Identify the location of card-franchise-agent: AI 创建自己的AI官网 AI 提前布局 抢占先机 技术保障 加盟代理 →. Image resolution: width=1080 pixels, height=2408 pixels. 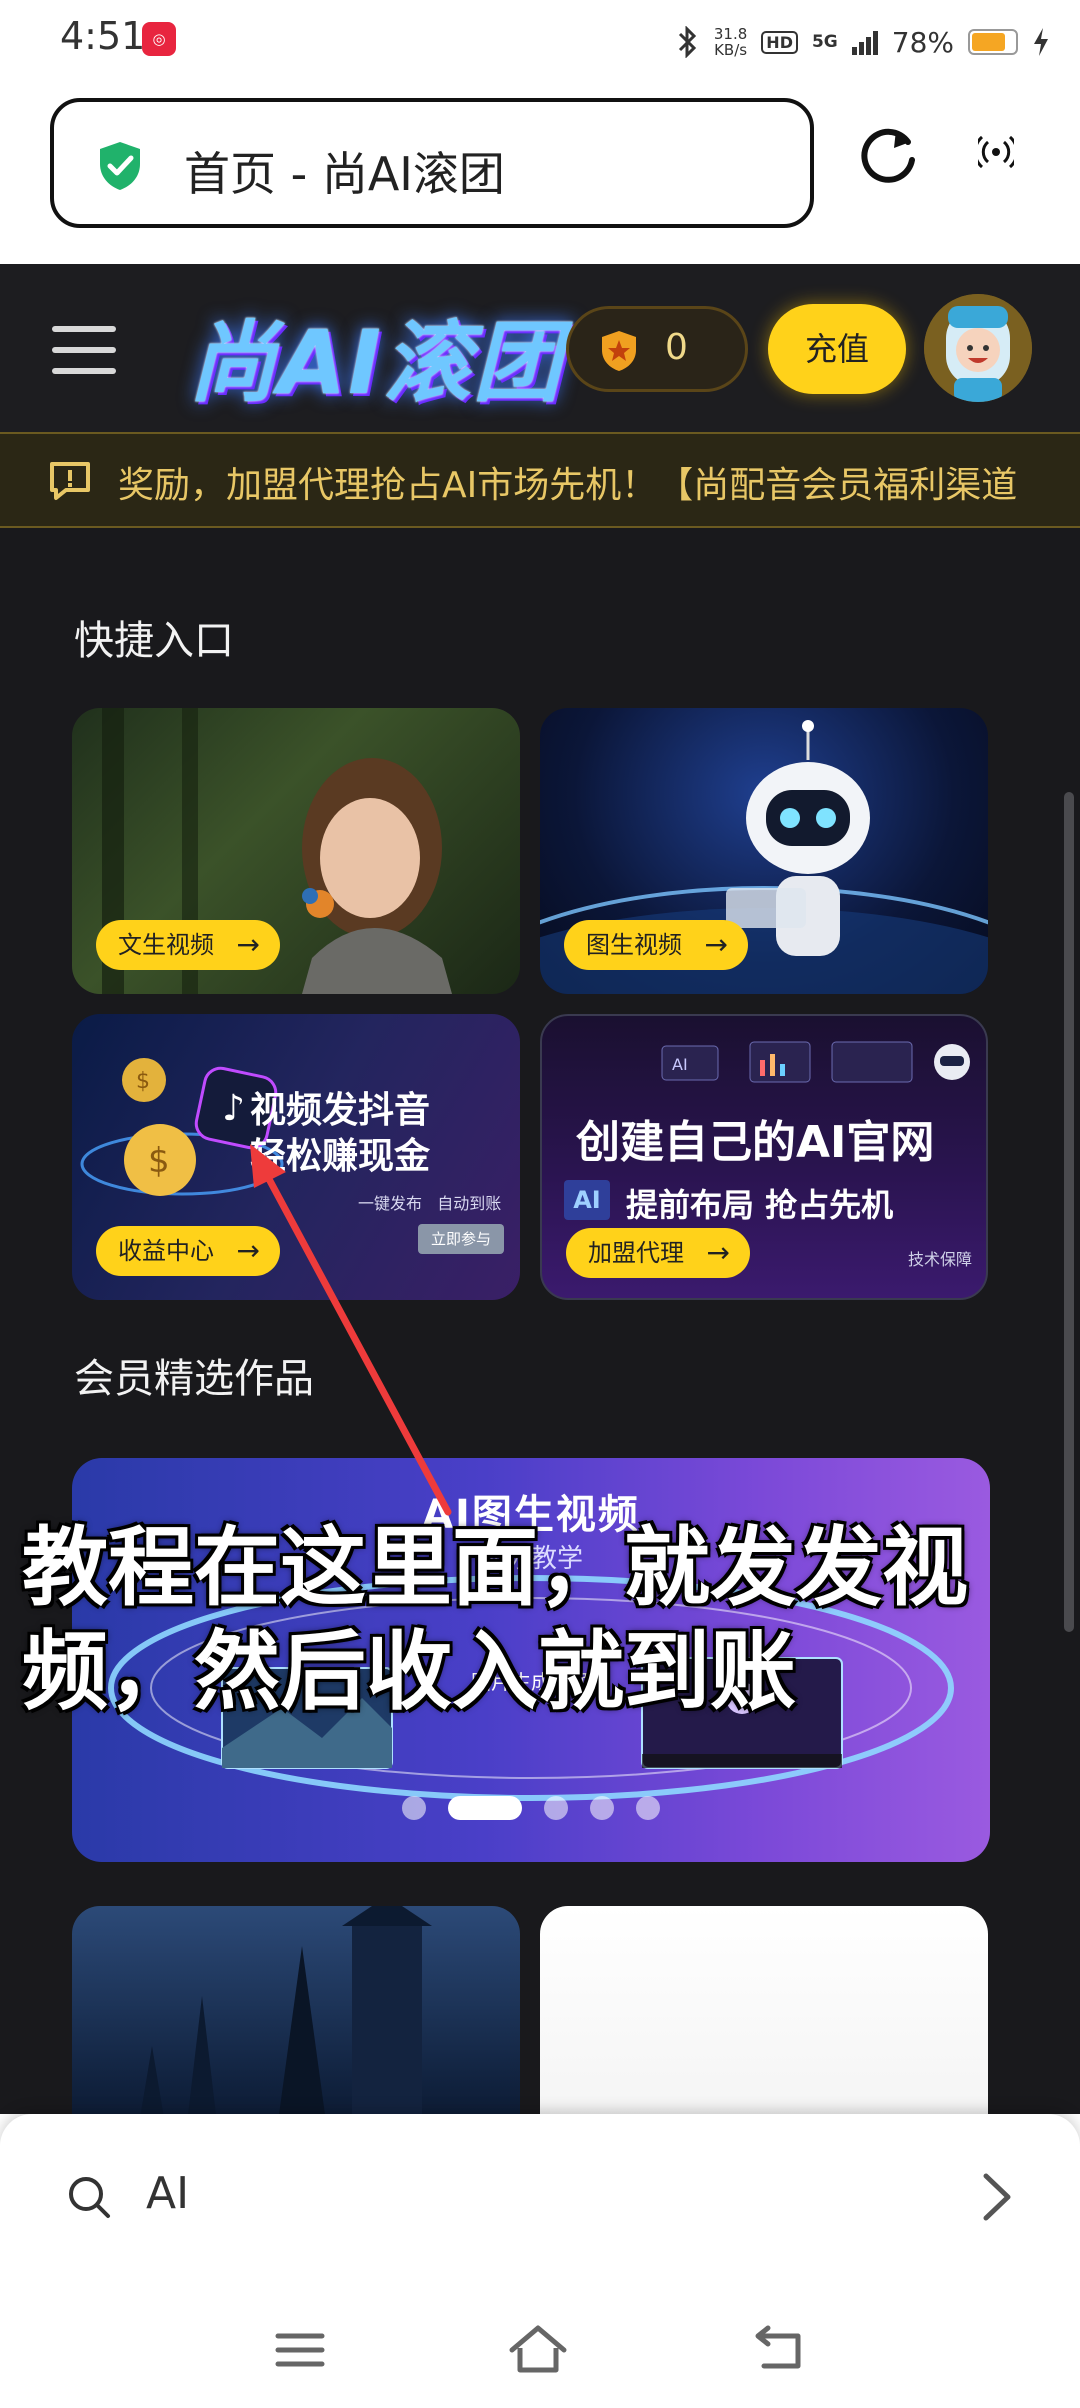
(764, 1157).